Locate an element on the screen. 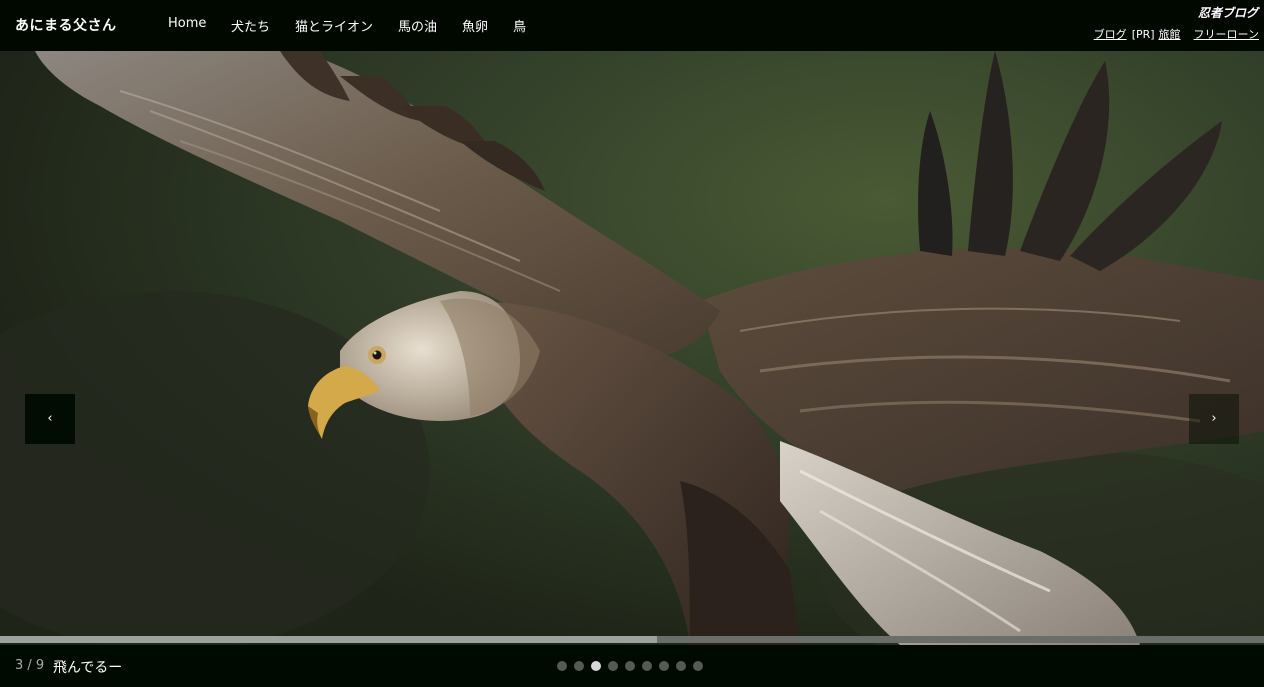 The image size is (1264, 687). next-slide-button: › is located at coordinates (1214, 419).